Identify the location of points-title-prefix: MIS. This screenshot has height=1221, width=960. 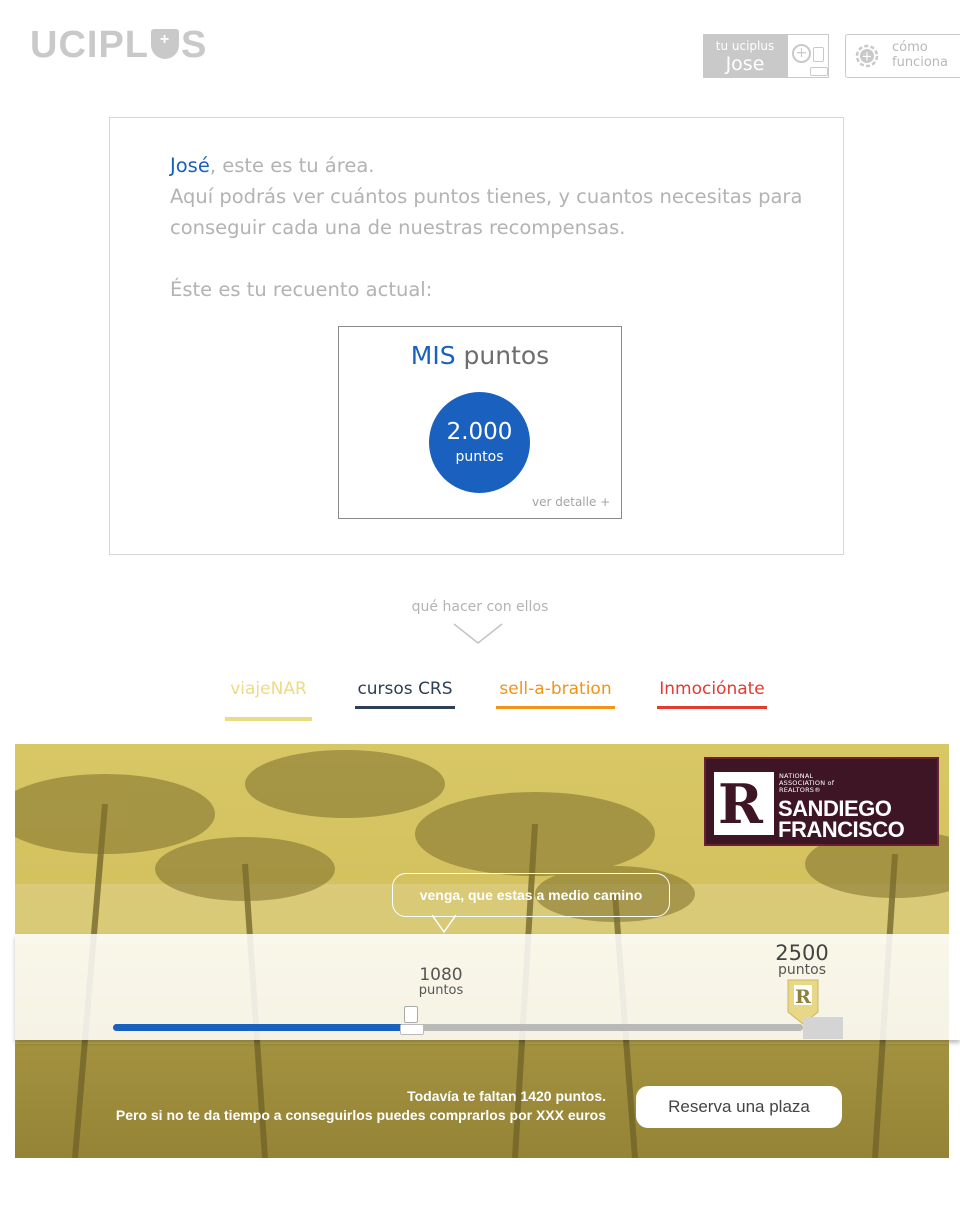
(433, 355).